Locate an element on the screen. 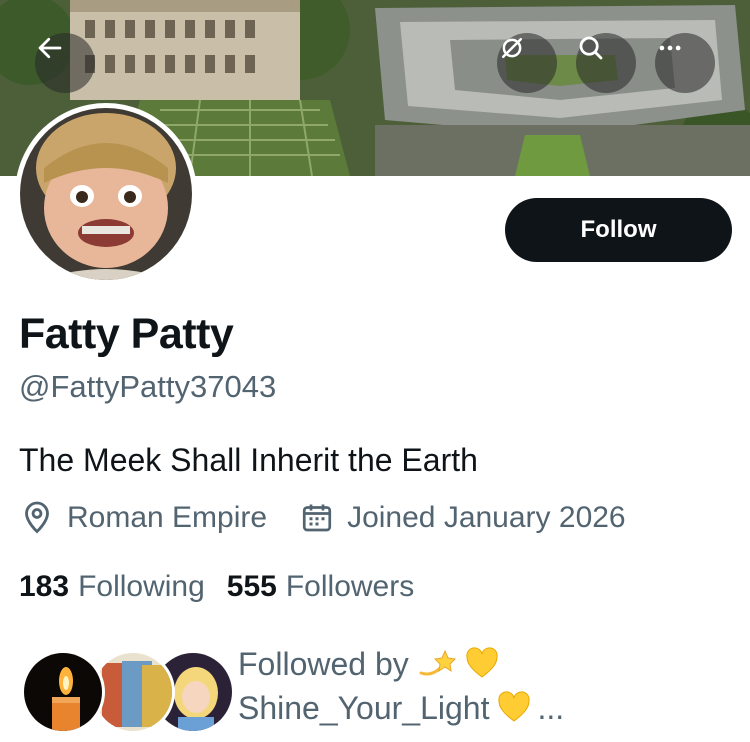  dizzy-star-icon is located at coordinates (437, 664).